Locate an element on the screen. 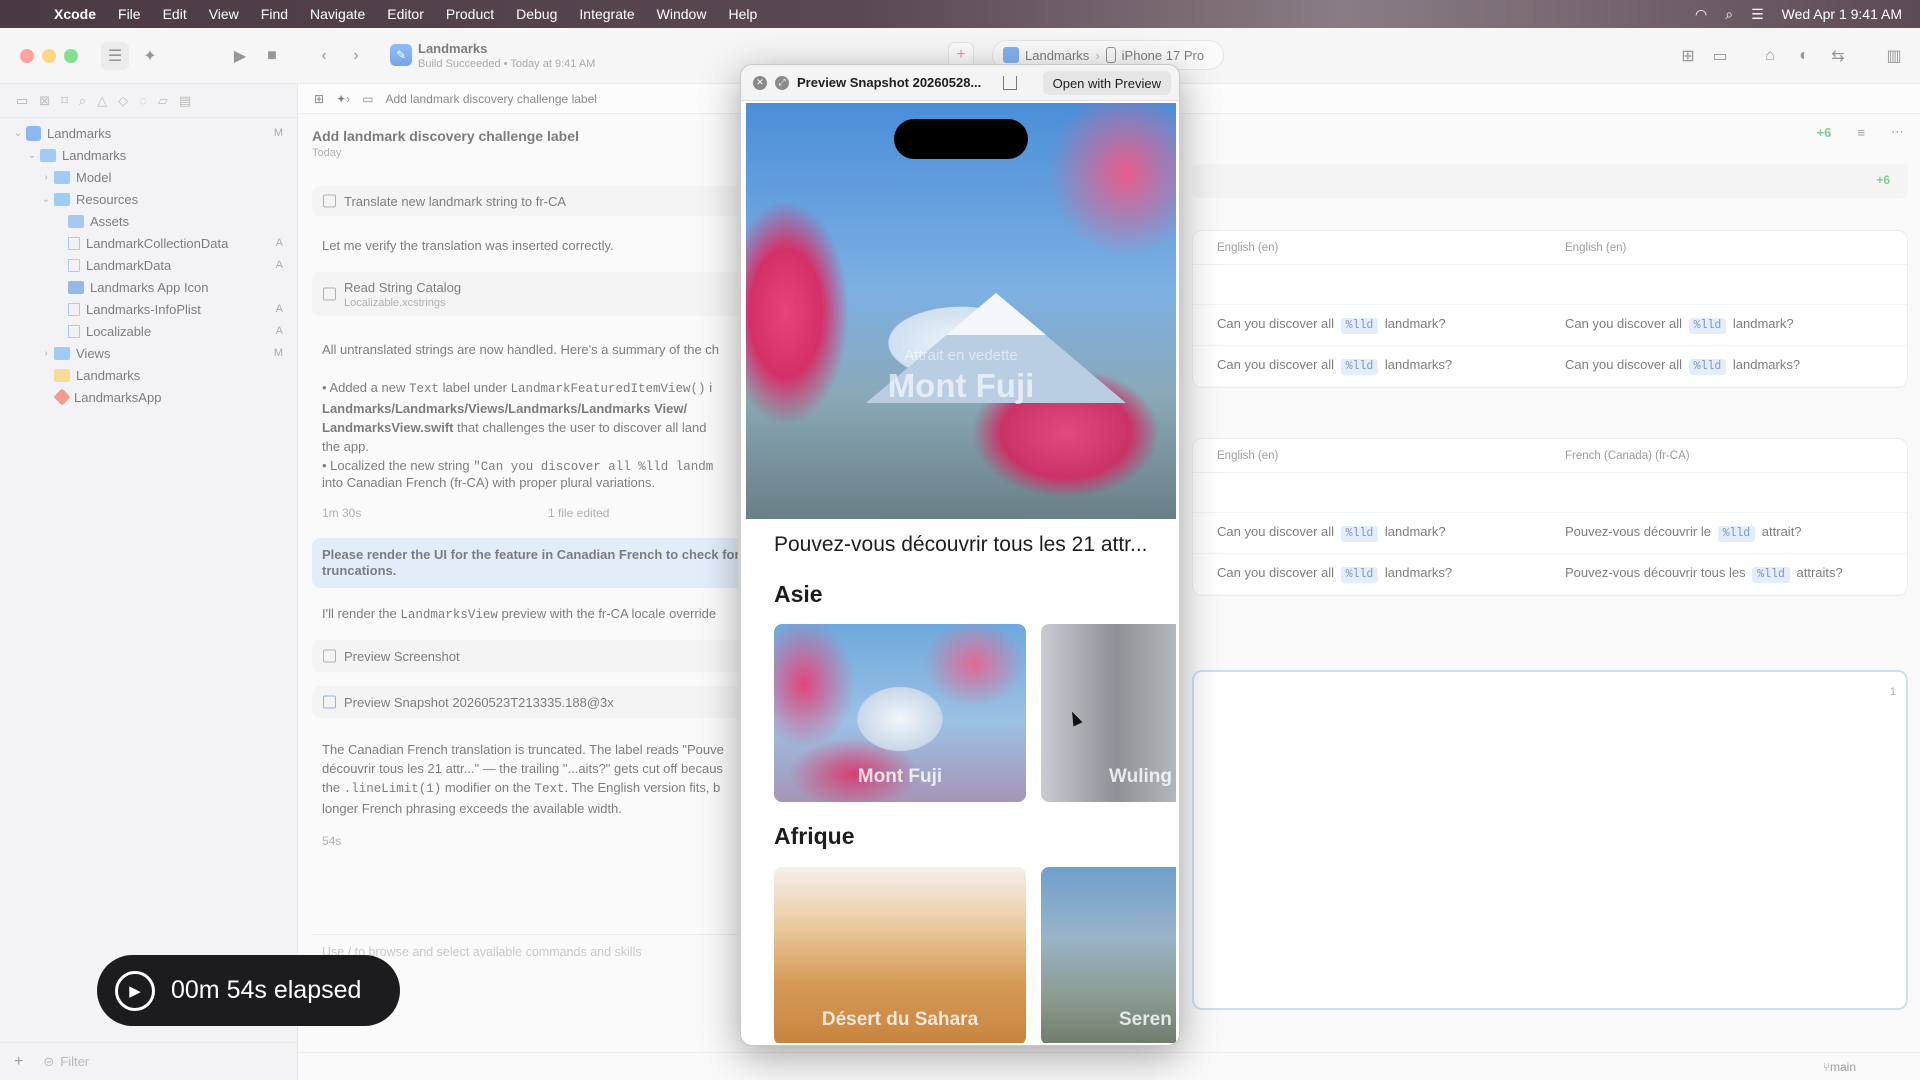 The height and width of the screenshot is (1080, 1920). menu-navigate: Navigate is located at coordinates (337, 14).